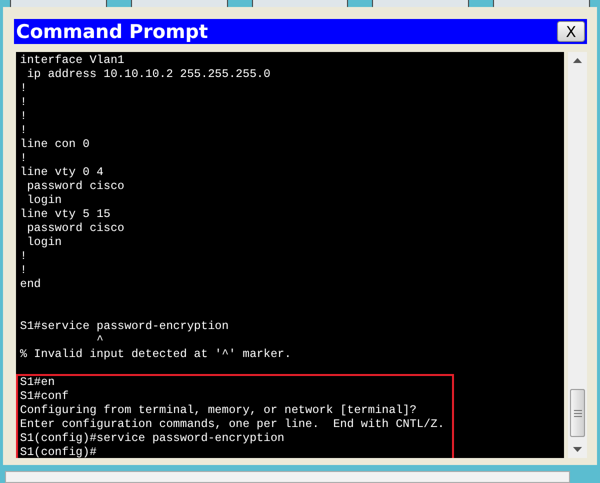  What do you see at coordinates (62, 173) in the screenshot?
I see `terminal-line: line vty 0 4` at bounding box center [62, 173].